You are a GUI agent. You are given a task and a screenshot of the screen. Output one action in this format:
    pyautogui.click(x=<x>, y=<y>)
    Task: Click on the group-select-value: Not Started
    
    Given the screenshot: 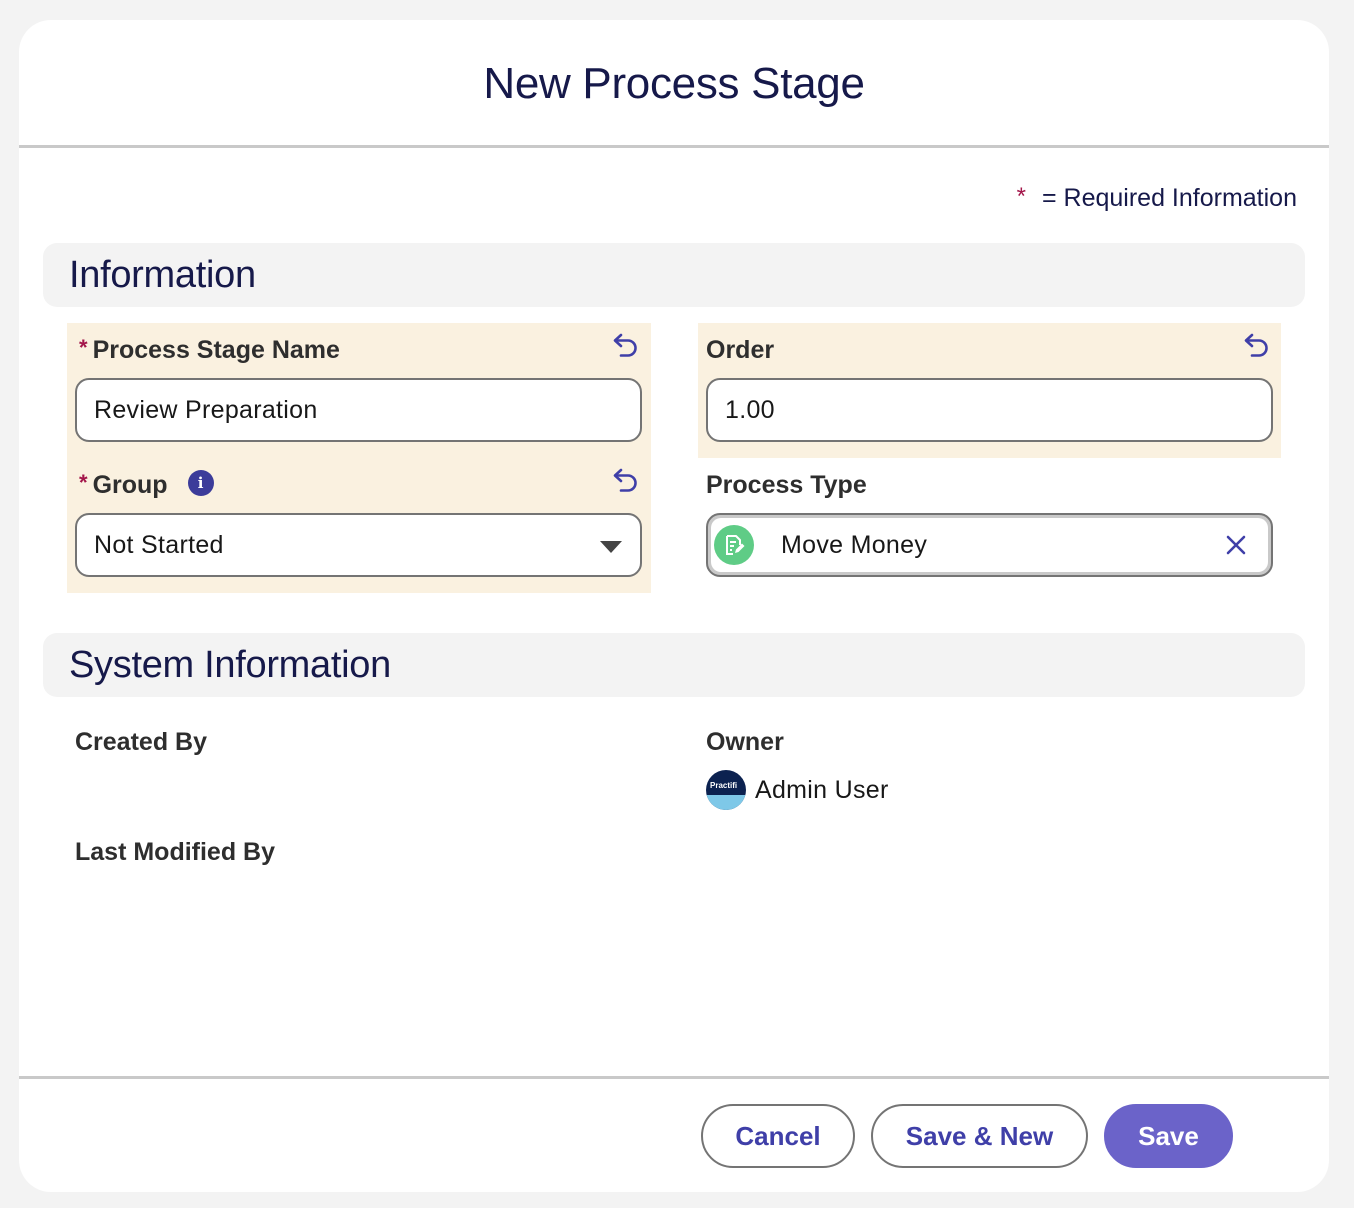 What is the action you would take?
    pyautogui.click(x=159, y=544)
    